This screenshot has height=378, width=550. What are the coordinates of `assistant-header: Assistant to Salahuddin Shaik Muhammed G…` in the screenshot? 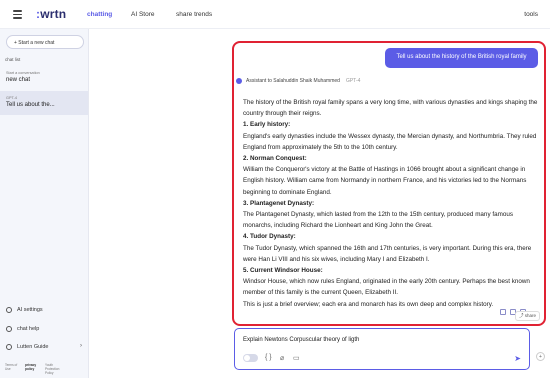 It's located at (298, 81).